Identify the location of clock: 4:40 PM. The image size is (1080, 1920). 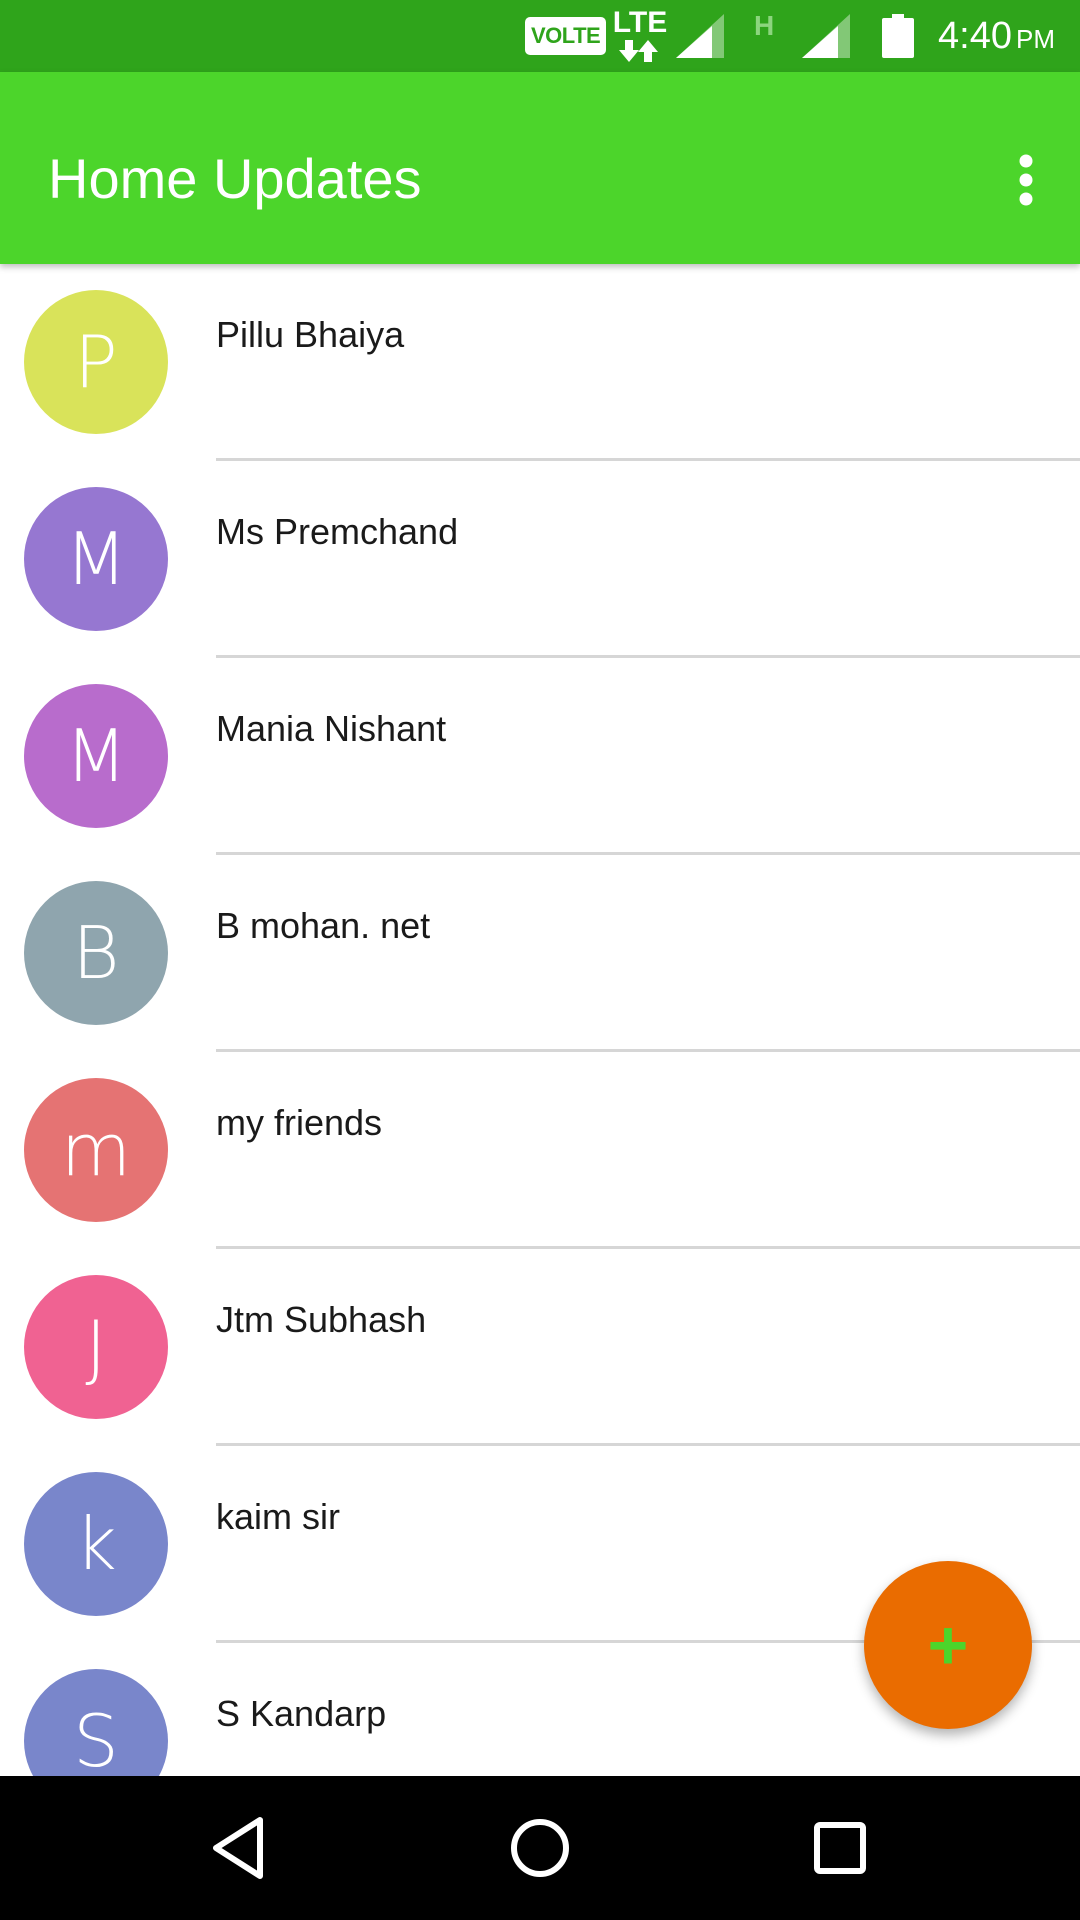
(996, 37).